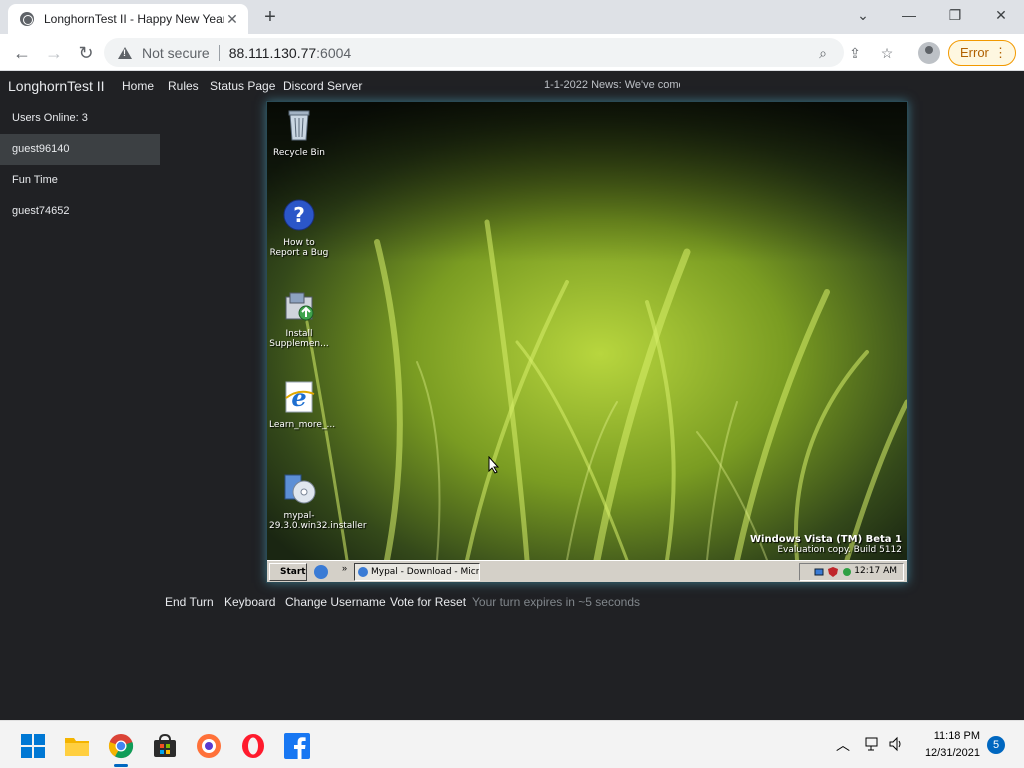 The width and height of the screenshot is (1024, 768). Describe the element at coordinates (80, 149) in the screenshot. I see `user-item-guest96140: guest96140` at that location.